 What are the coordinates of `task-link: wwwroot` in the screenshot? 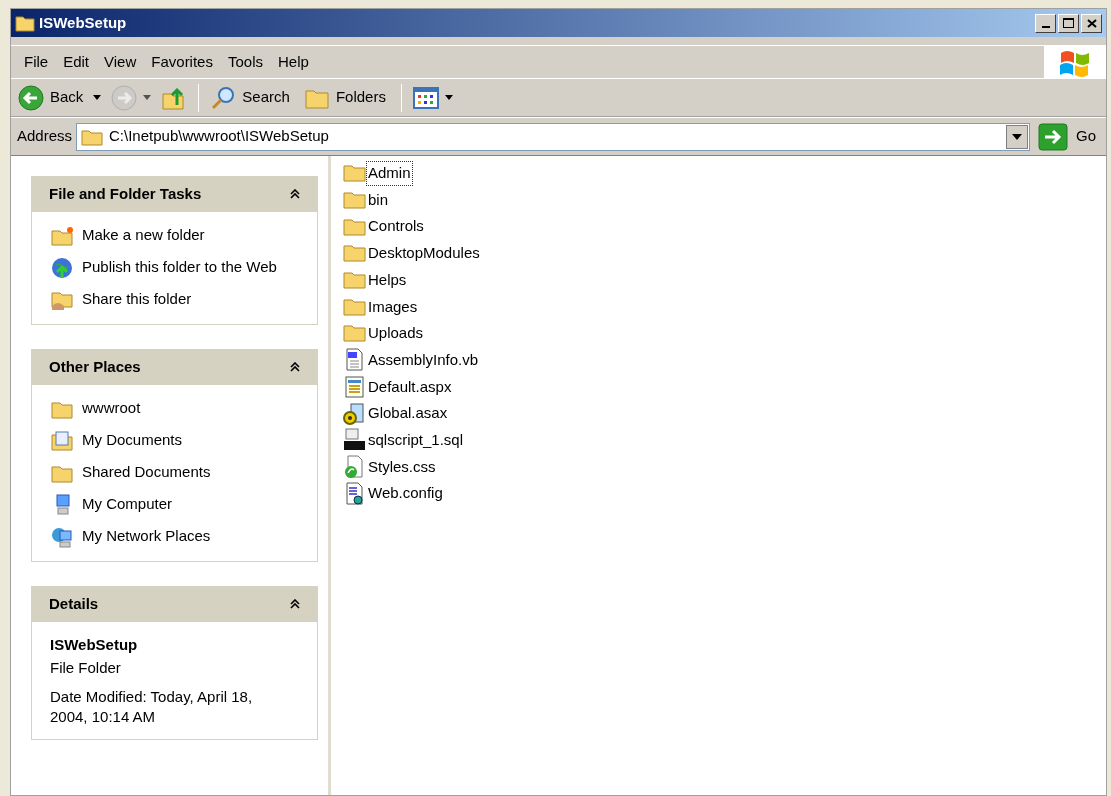 It's located at (111, 407).